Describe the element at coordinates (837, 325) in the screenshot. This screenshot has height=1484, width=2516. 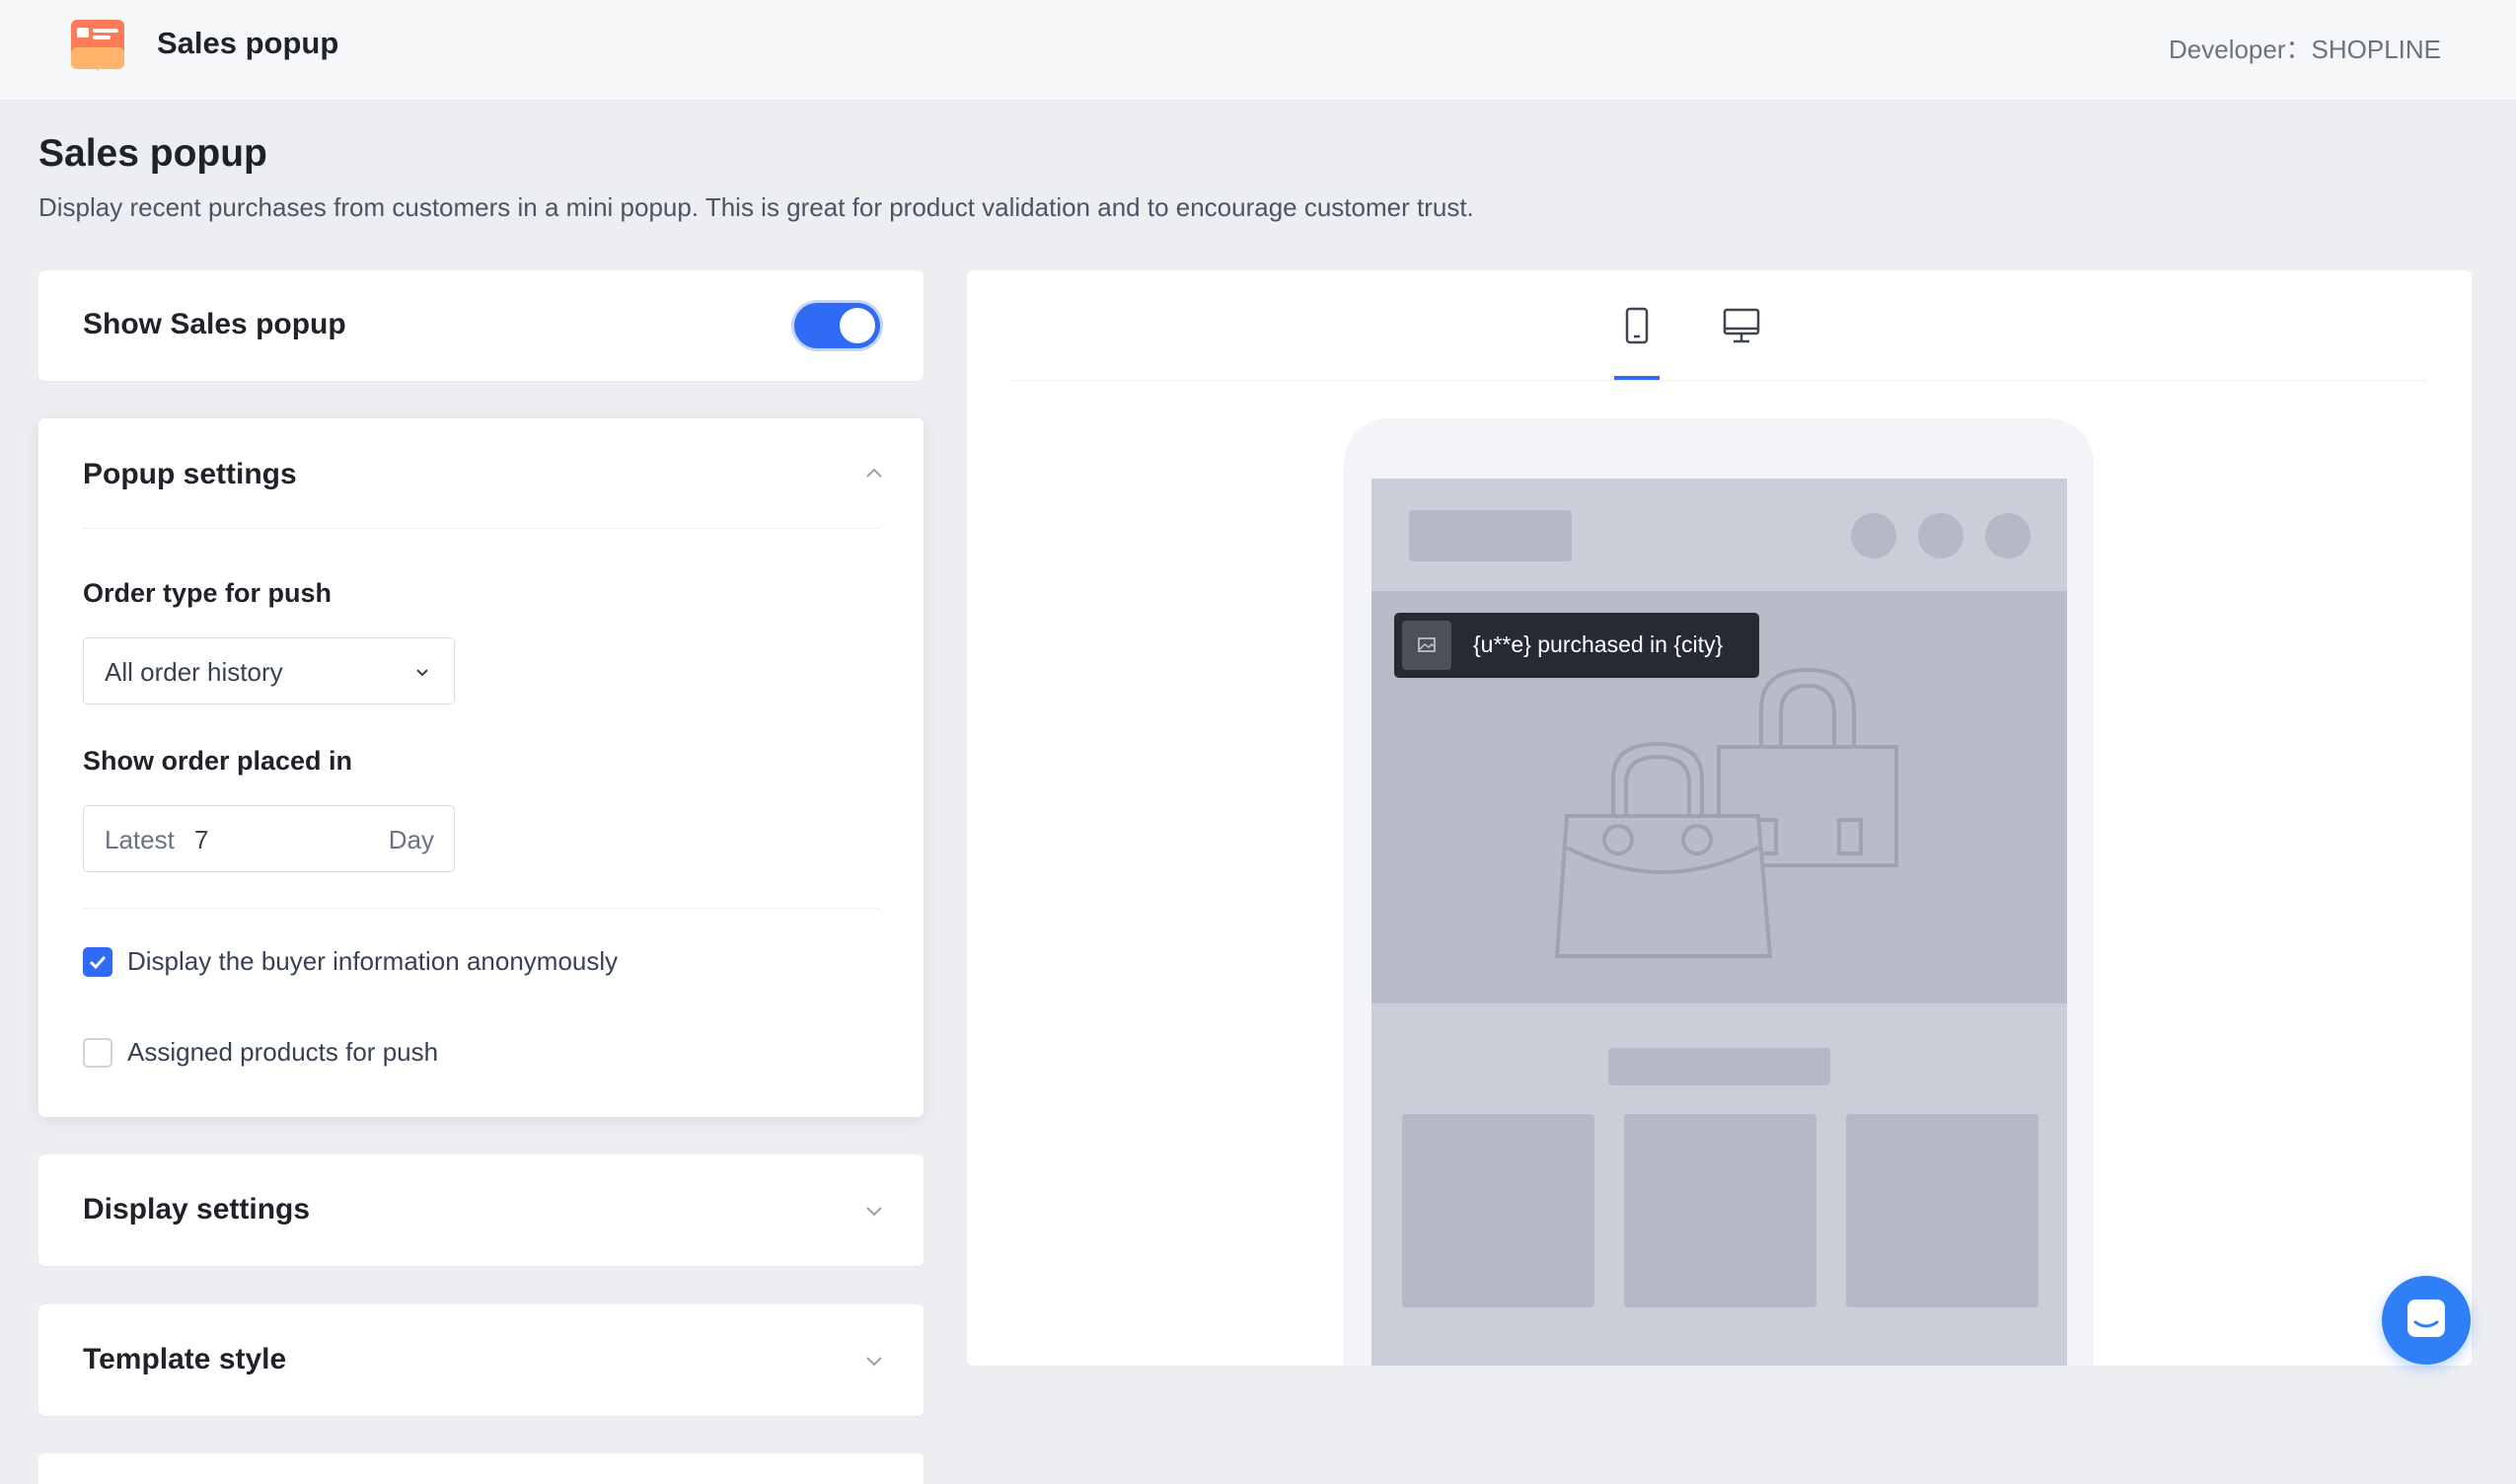
I see `show-popup-toggle` at that location.